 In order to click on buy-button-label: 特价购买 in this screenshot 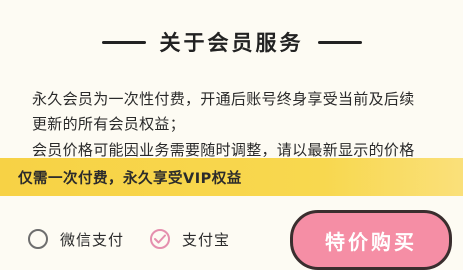, I will do `click(371, 241)`.